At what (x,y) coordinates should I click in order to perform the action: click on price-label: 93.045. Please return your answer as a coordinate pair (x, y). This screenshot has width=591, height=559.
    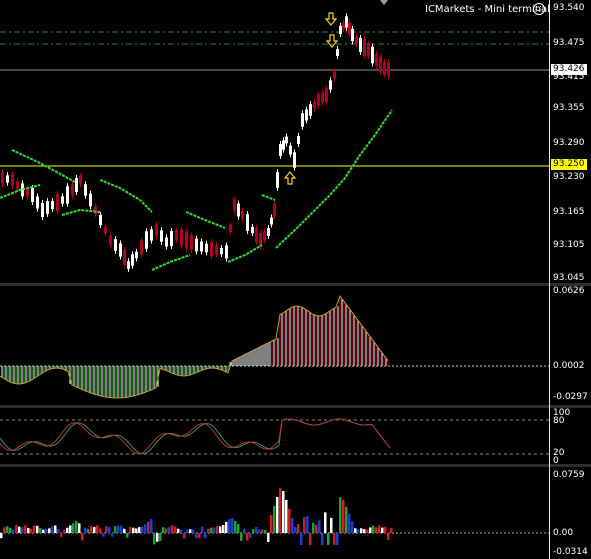
    Looking at the image, I should click on (569, 278).